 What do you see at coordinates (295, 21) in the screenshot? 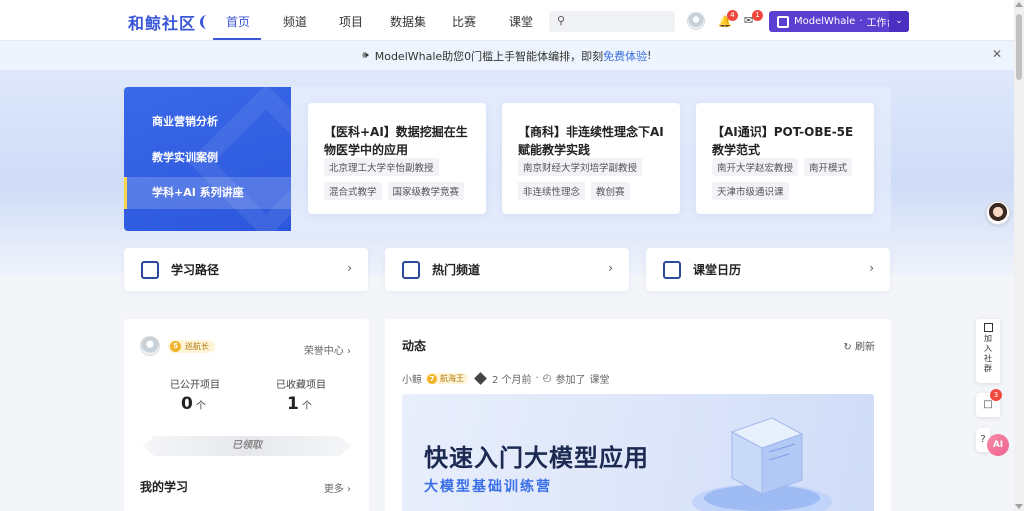
I see `nav-channels: 频道` at bounding box center [295, 21].